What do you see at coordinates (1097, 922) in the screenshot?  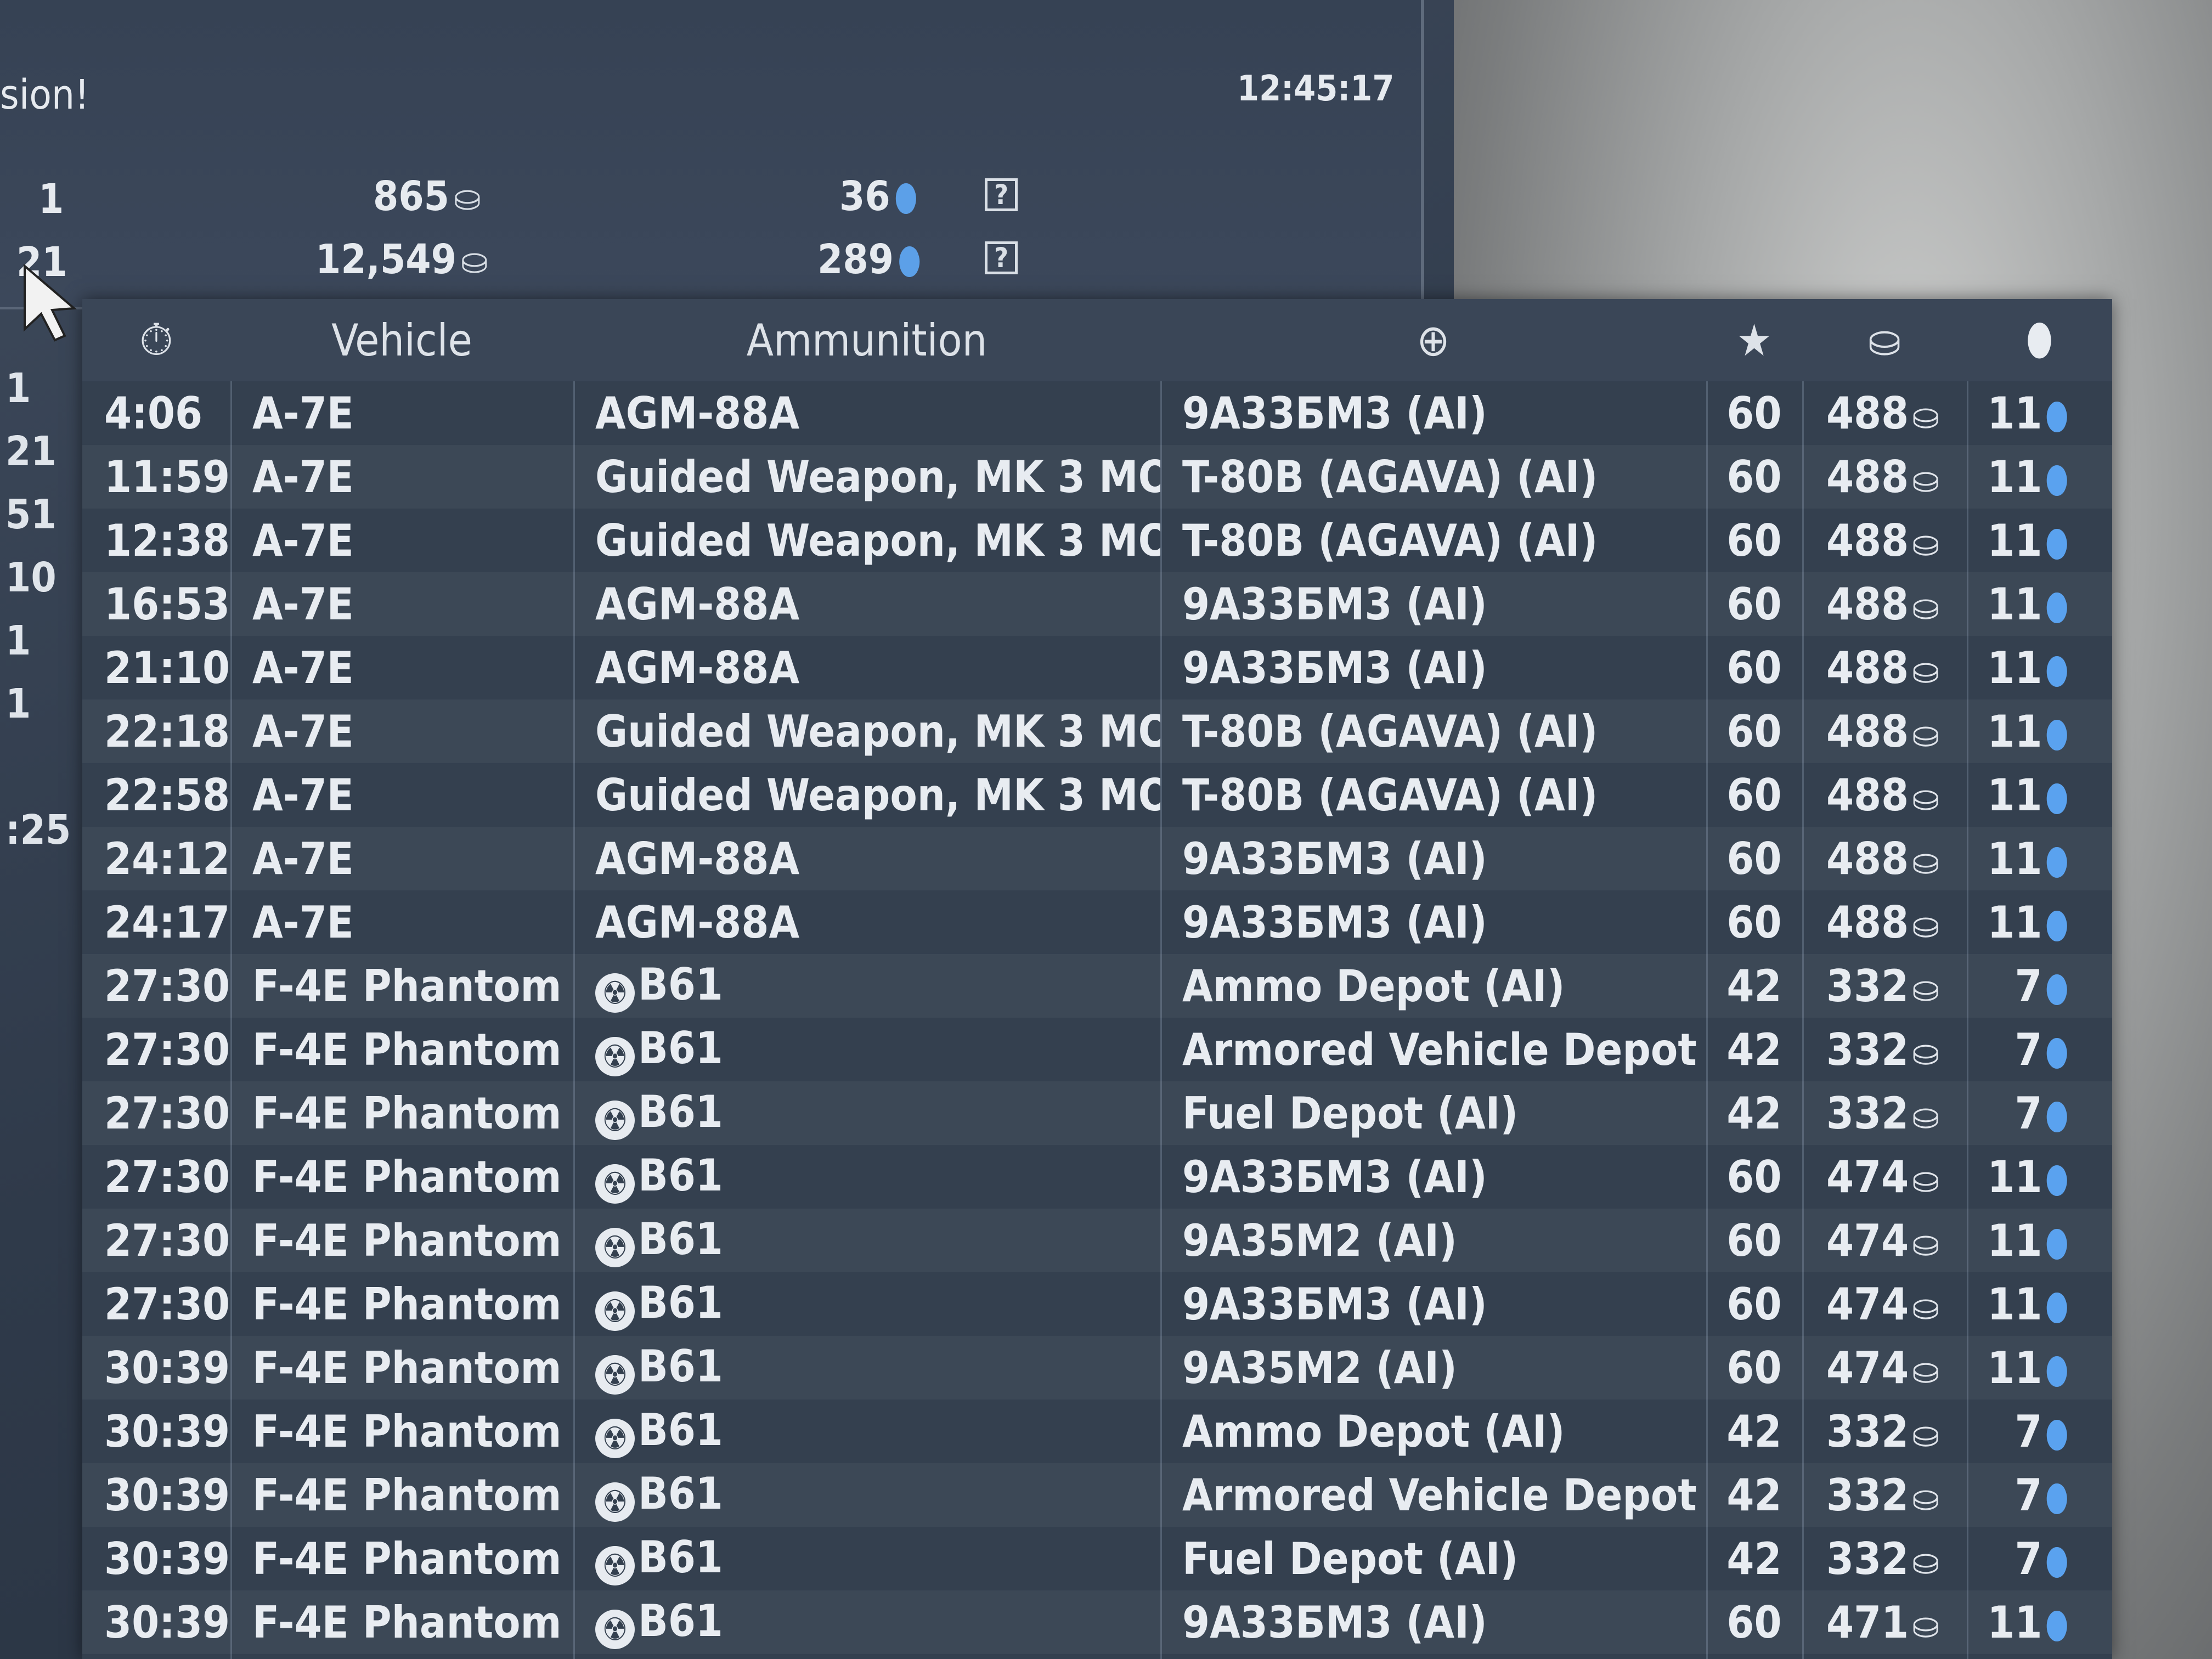 I see `table-row: 24:17 A-7E AGM-88A 9А33БМ3 (AI) 60 488⛀ 11⬮` at bounding box center [1097, 922].